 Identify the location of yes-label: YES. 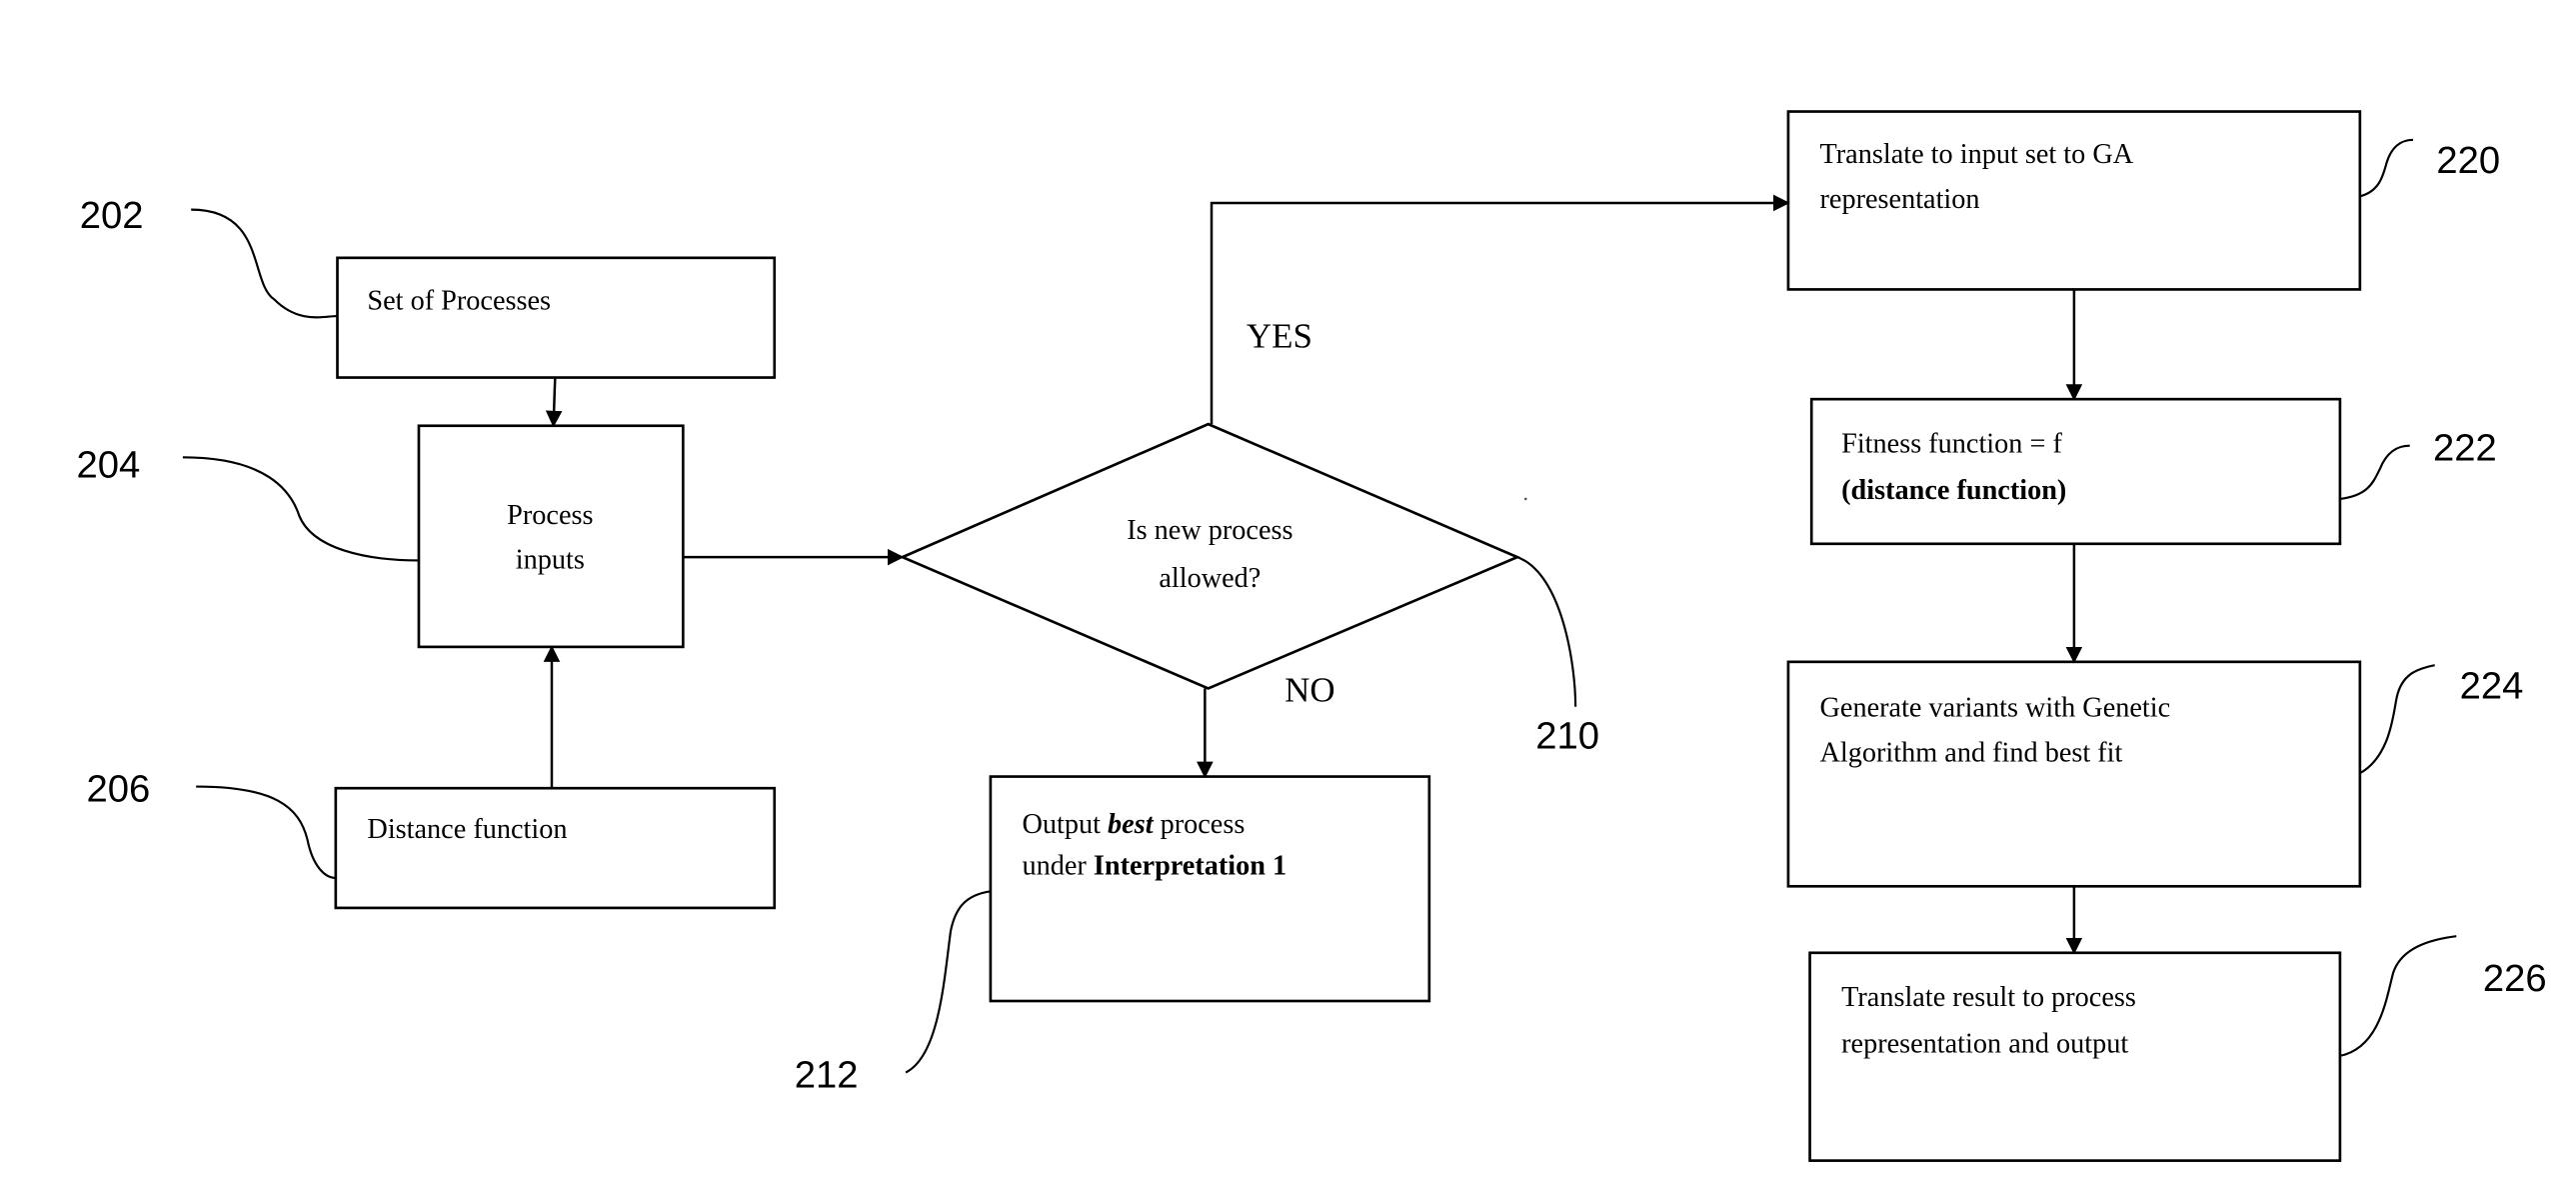
(1279, 336).